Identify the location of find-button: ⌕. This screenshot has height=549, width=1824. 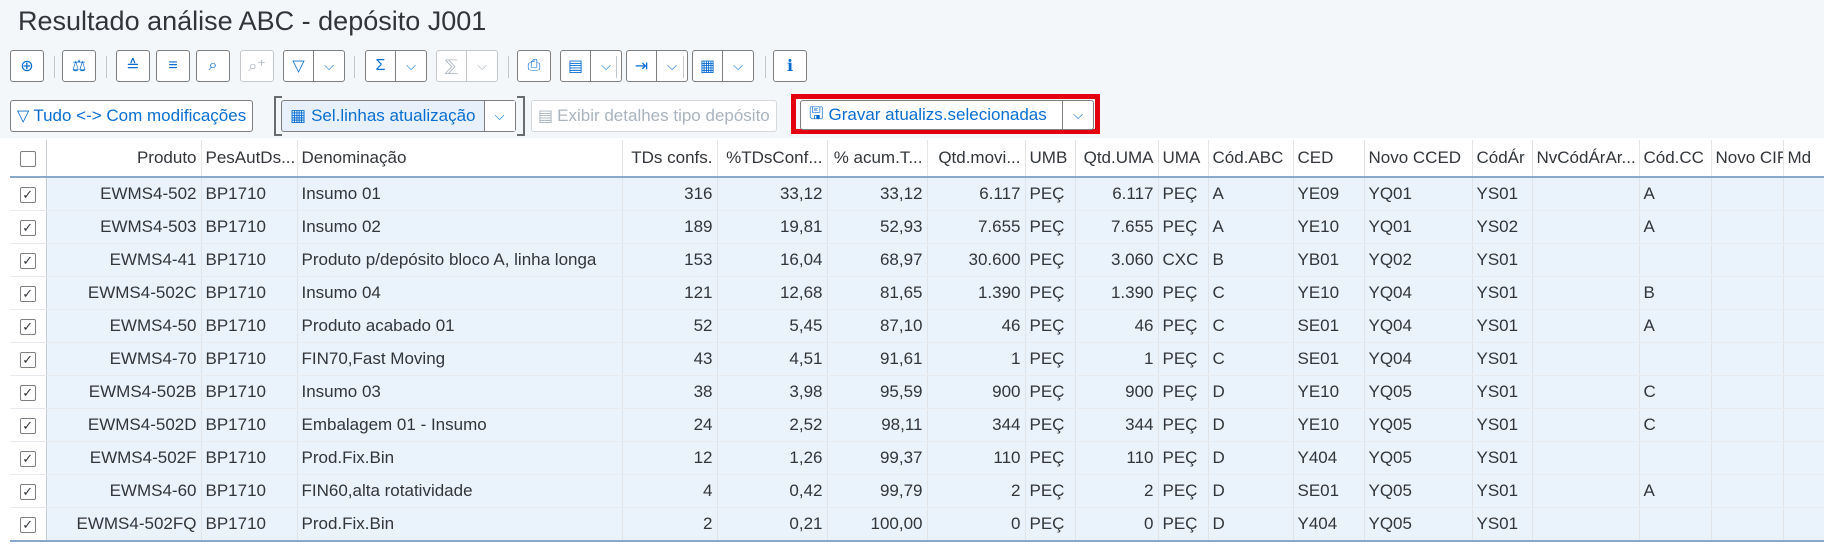
(213, 66).